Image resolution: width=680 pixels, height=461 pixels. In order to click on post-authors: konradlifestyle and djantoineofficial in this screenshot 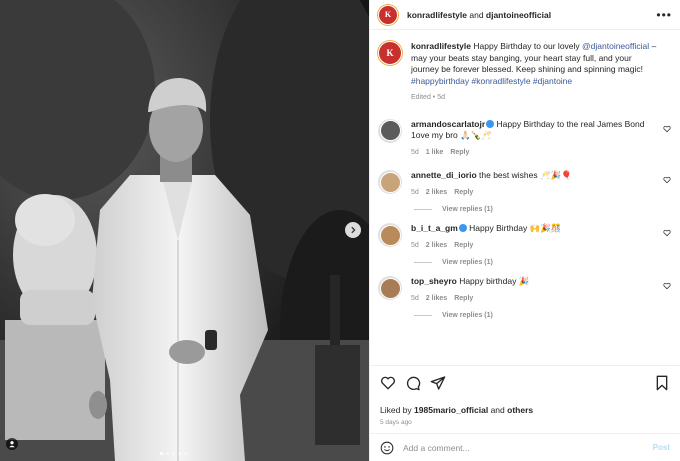, I will do `click(531, 15)`.